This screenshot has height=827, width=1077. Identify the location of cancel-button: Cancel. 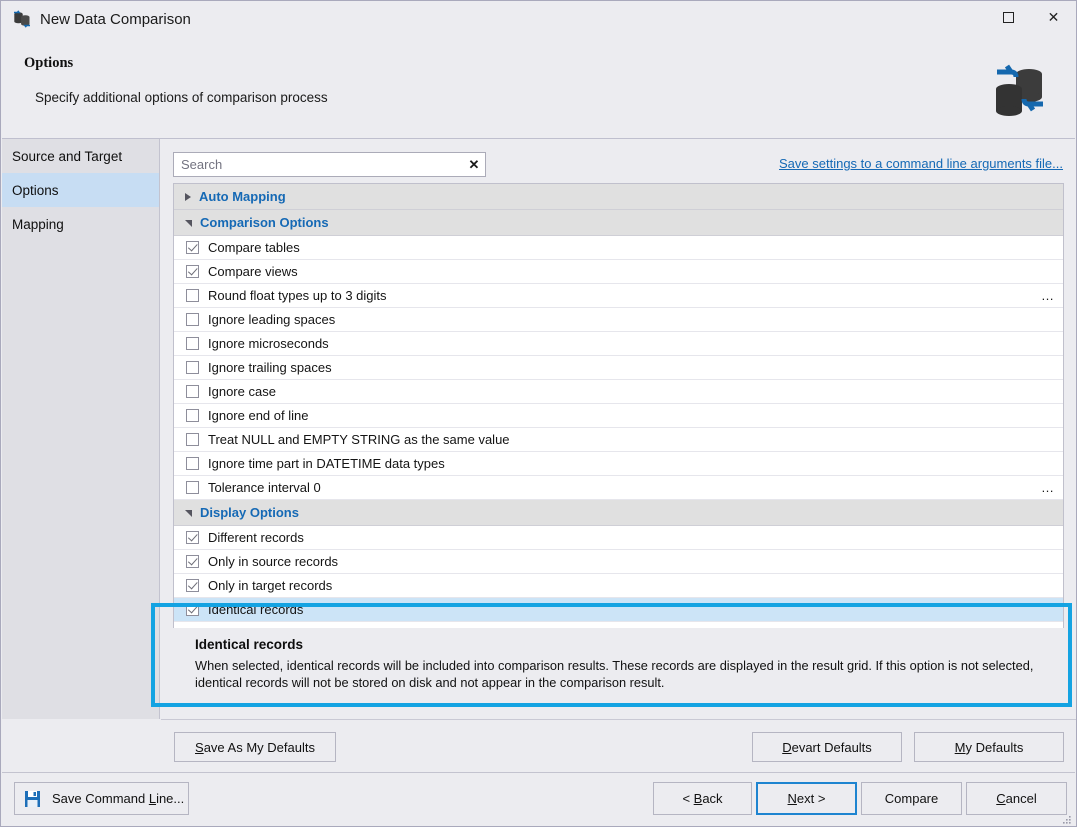
(1016, 798).